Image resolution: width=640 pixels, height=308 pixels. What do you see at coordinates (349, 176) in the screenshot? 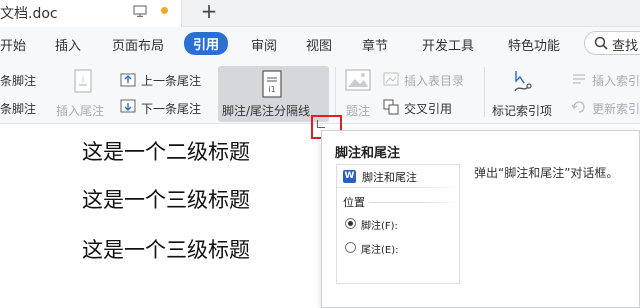
I see `wps-writer-logo-icon: W` at bounding box center [349, 176].